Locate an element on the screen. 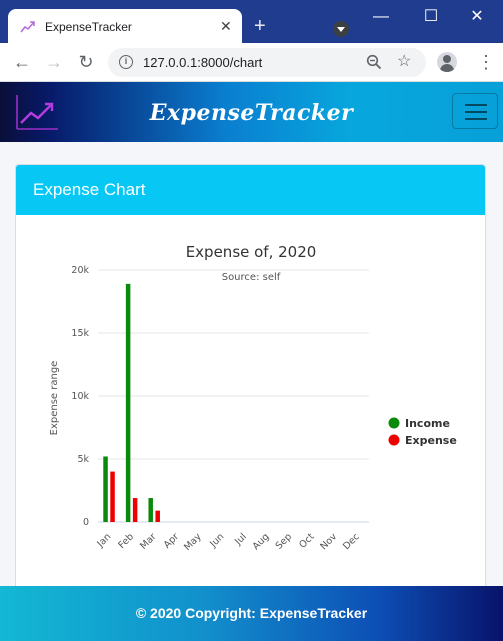  forward-arrow-icon: → is located at coordinates (54, 62).